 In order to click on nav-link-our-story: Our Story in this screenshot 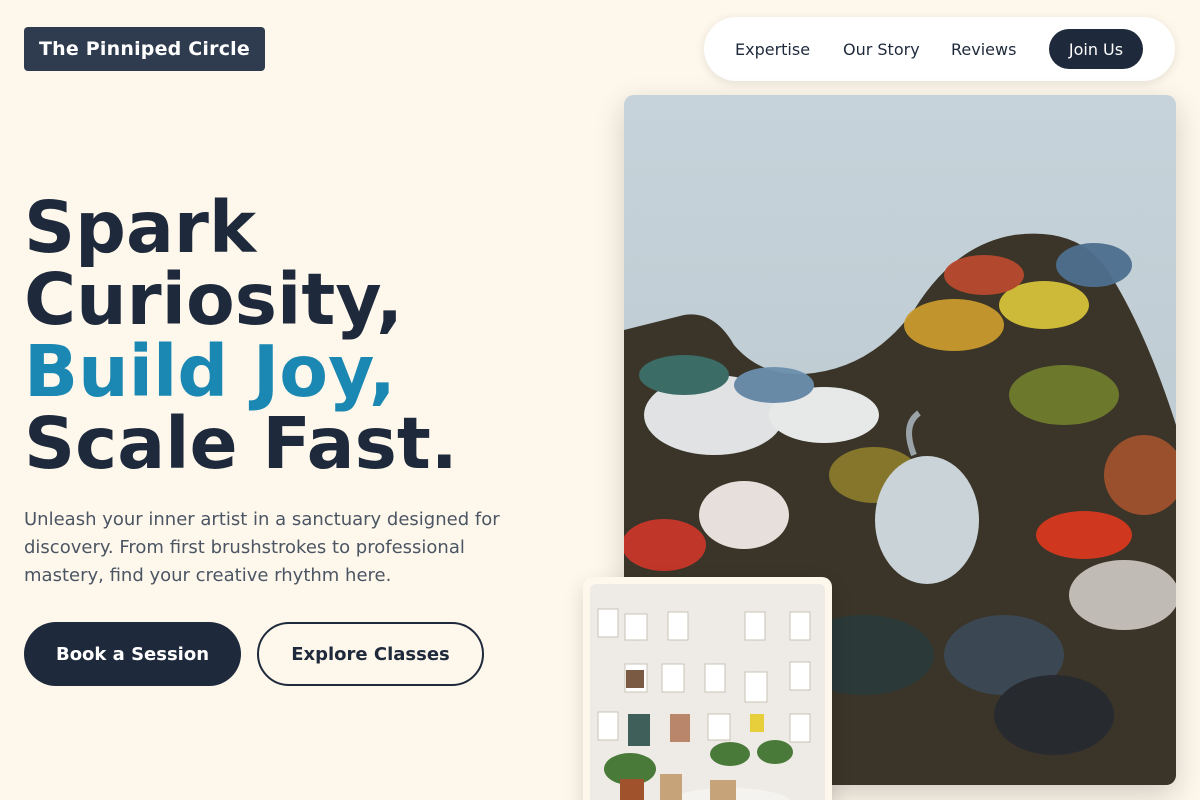, I will do `click(881, 49)`.